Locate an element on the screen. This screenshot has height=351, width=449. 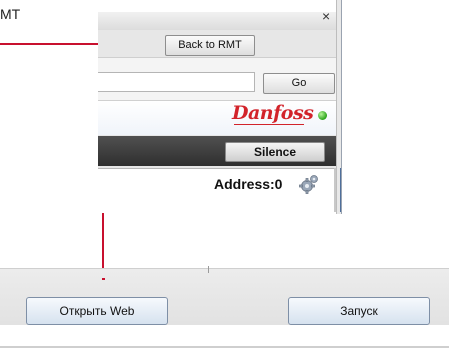
window-border is located at coordinates (339, 107).